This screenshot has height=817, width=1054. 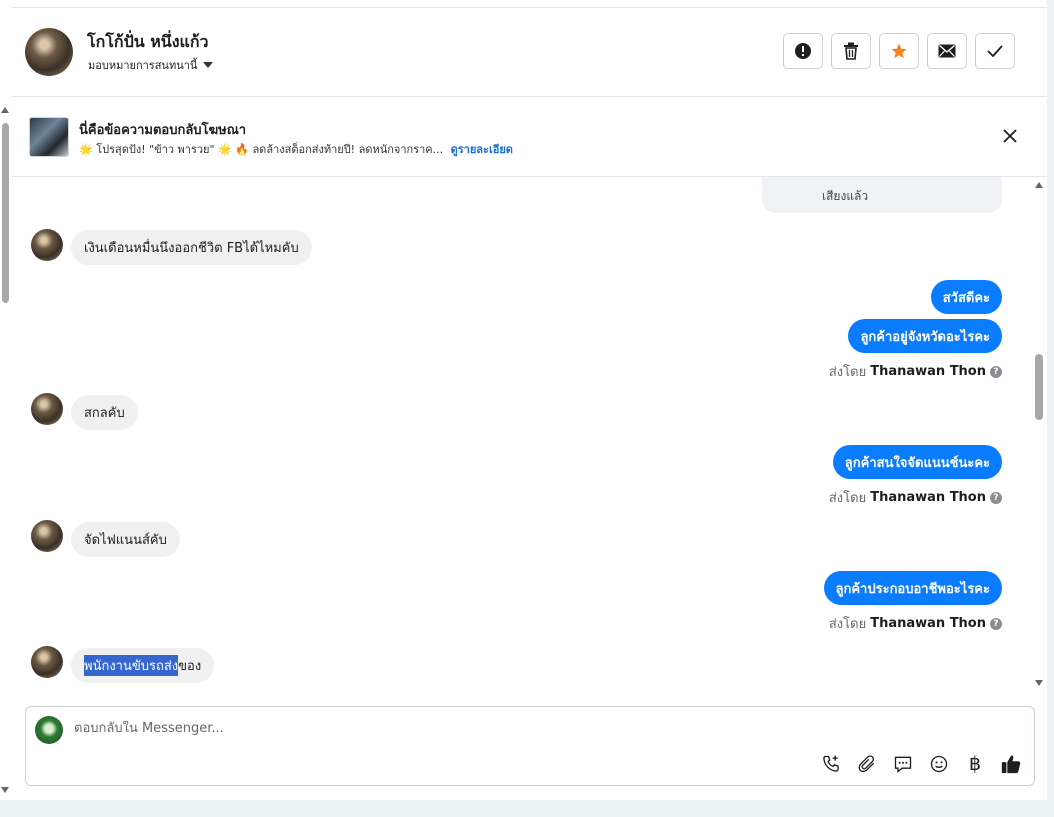 I want to click on attach-button, so click(x=867, y=764).